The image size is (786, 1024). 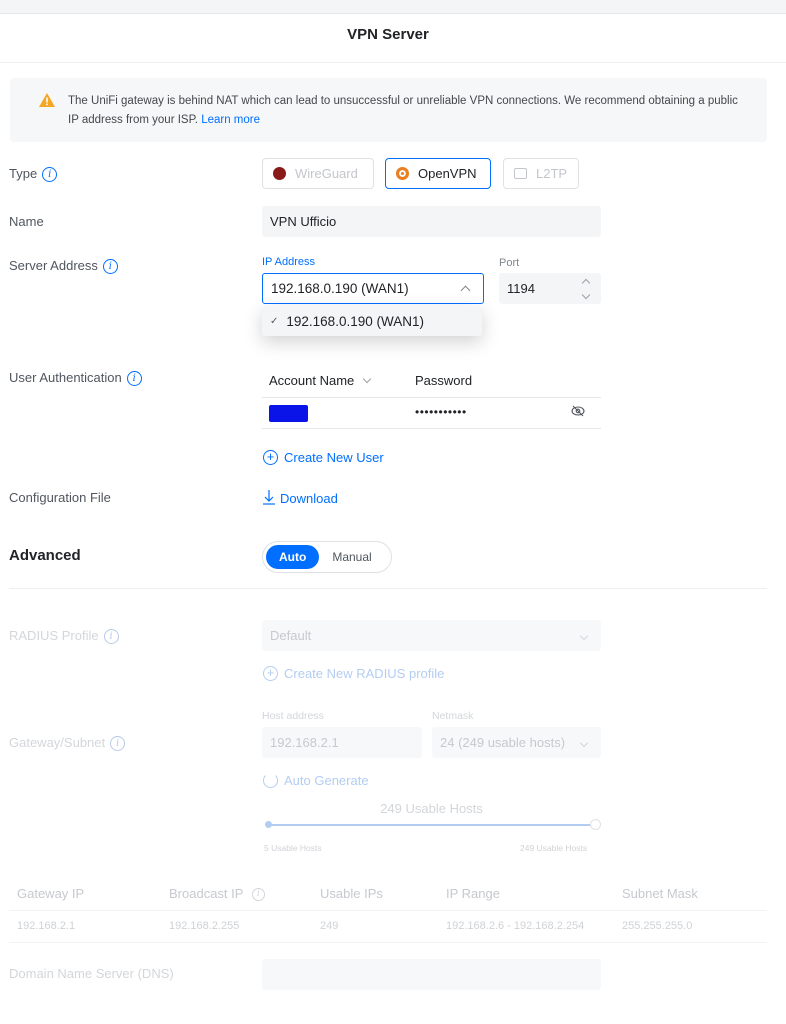 I want to click on type-l2tp-button: L2TP, so click(x=541, y=173).